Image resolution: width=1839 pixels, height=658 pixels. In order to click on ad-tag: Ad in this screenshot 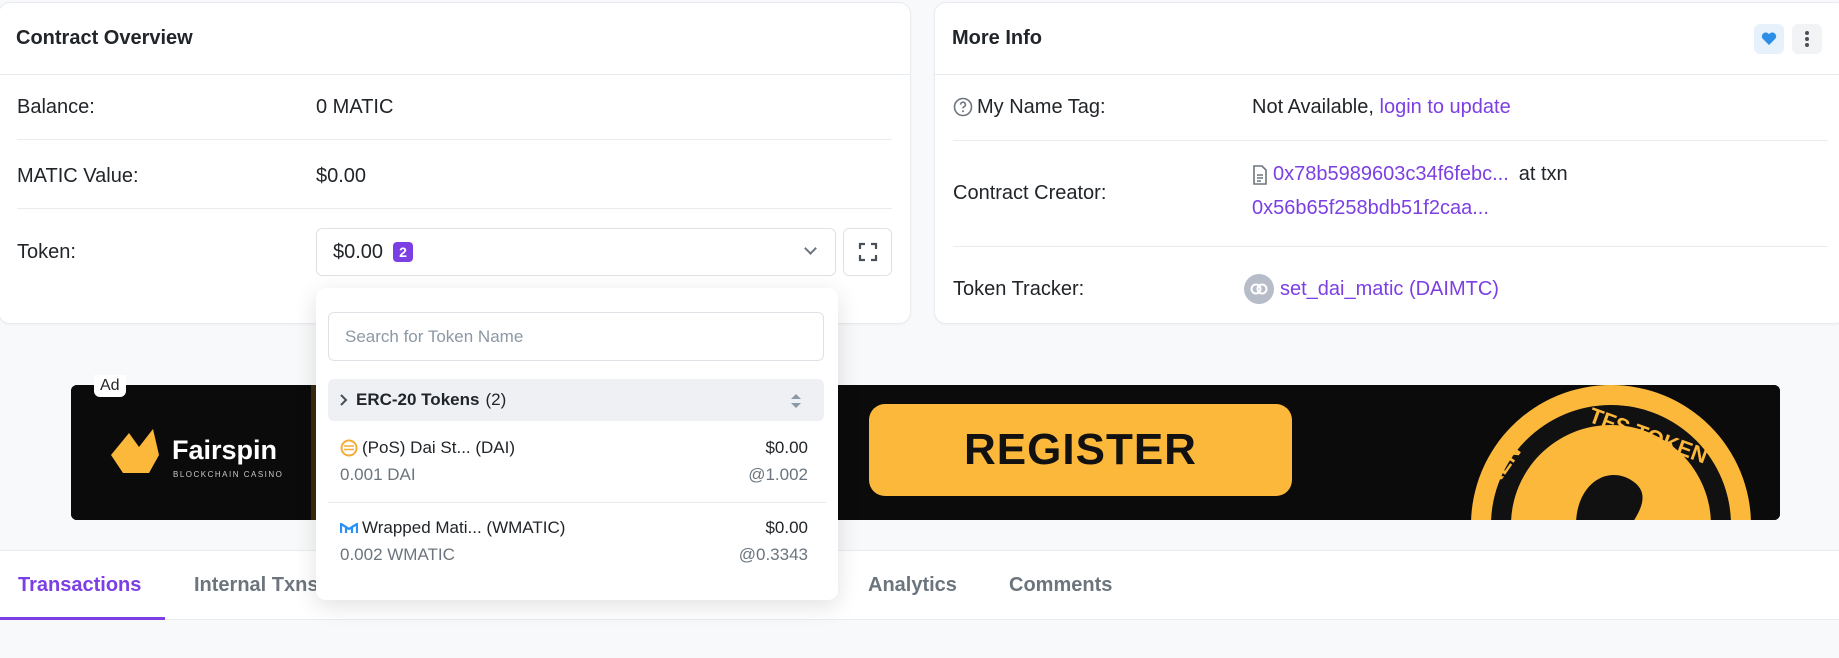, I will do `click(110, 386)`.